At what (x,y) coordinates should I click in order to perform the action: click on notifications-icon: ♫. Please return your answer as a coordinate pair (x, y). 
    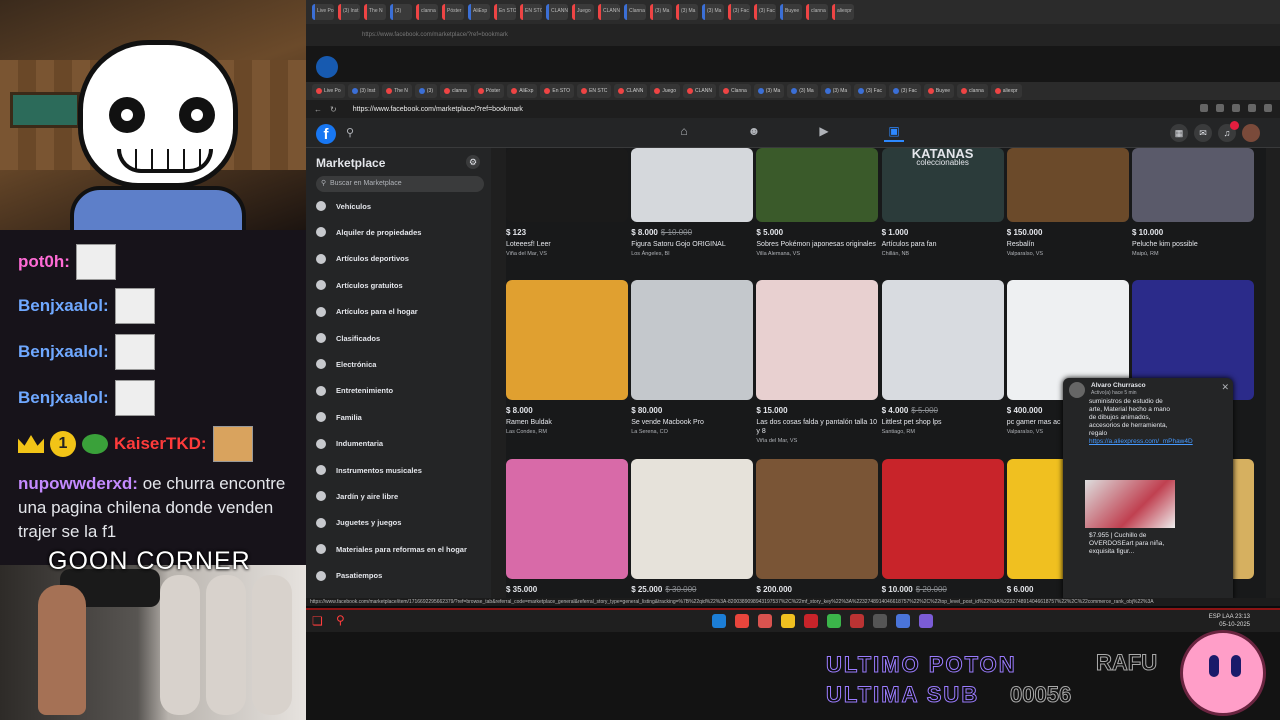
    Looking at the image, I should click on (1228, 131).